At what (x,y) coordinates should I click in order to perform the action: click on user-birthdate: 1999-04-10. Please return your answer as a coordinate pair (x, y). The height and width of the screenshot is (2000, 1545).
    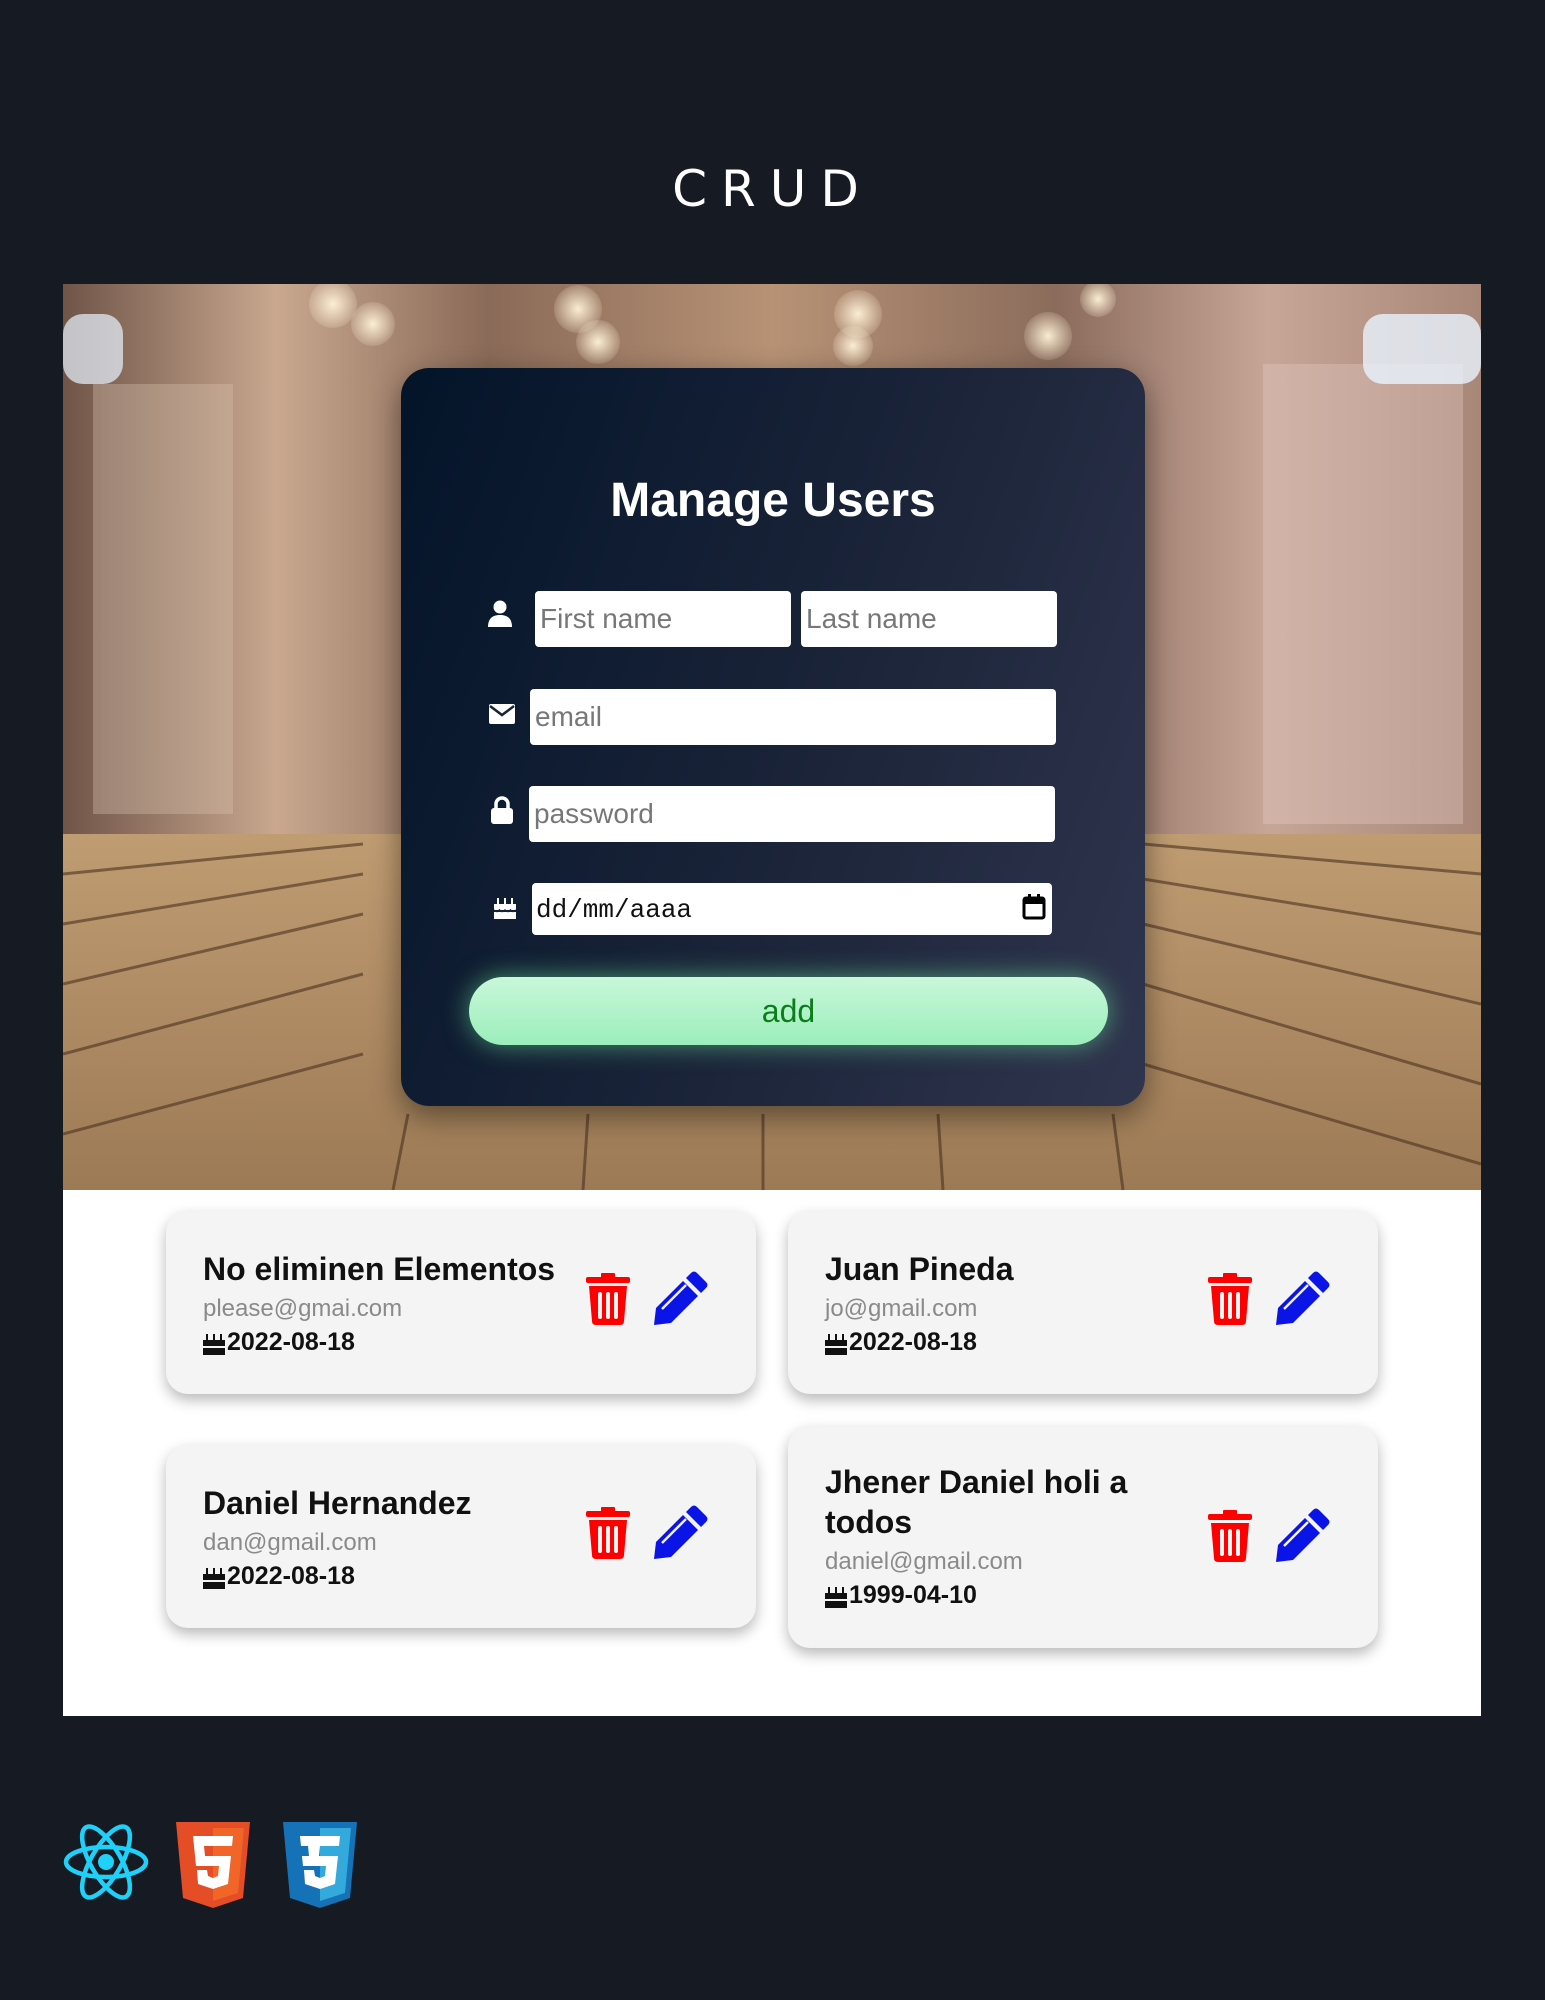
    Looking at the image, I should click on (901, 1595).